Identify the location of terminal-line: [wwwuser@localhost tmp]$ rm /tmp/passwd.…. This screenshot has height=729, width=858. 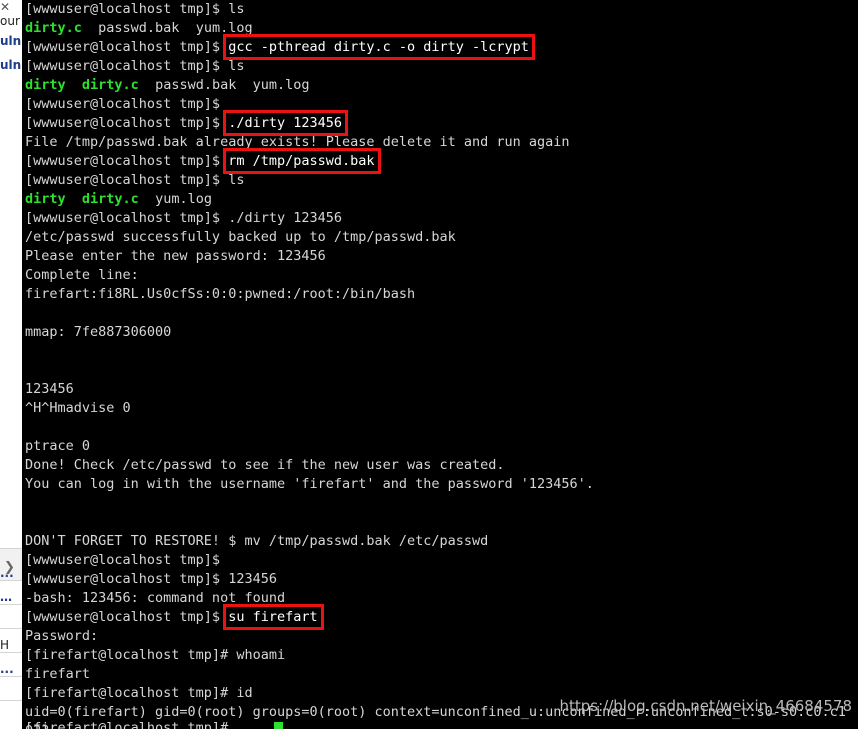
(440, 161).